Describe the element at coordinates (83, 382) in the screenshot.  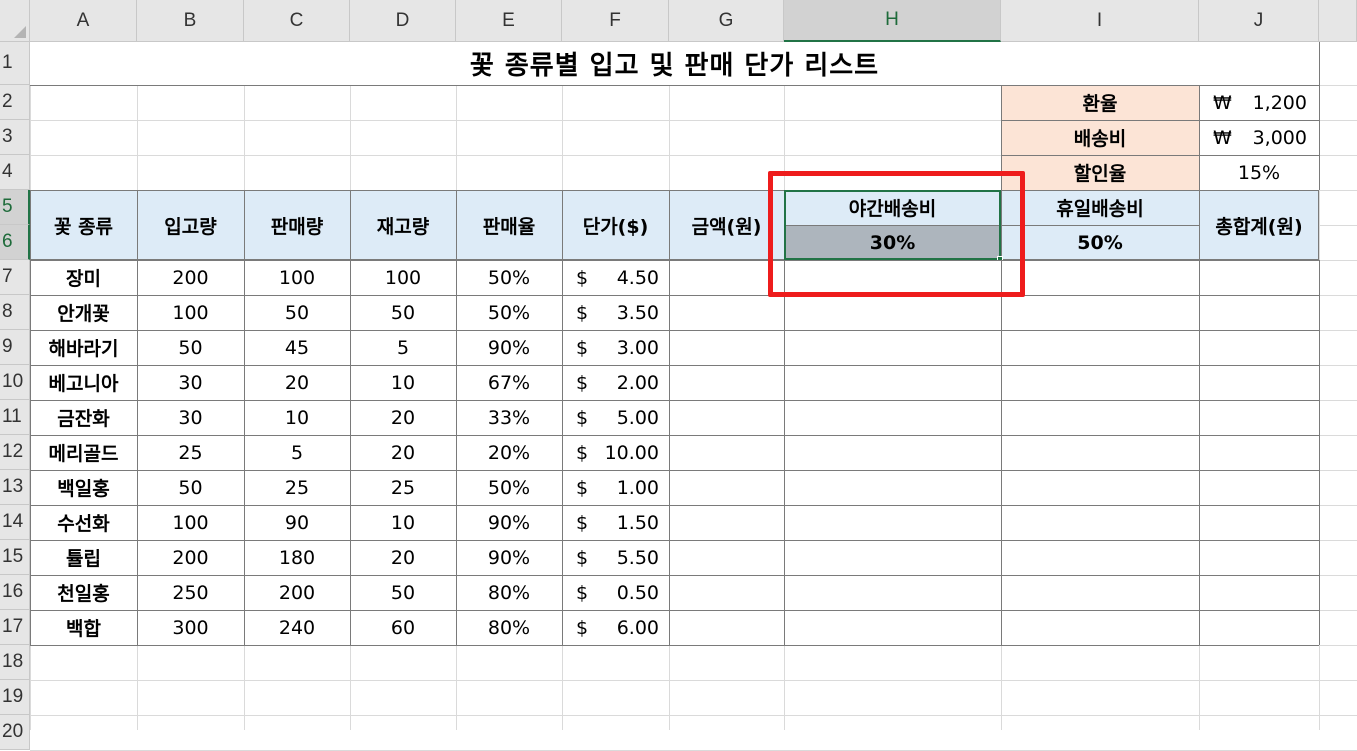
I see `flower-name: 베고니아` at that location.